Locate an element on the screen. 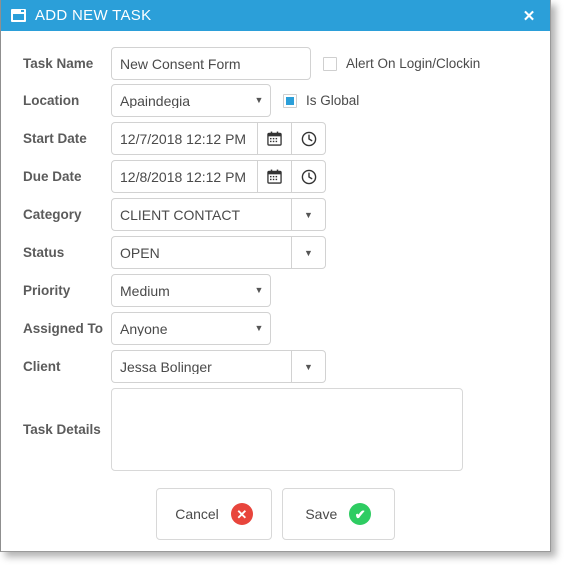 The height and width of the screenshot is (567, 566). save-button-label: Save is located at coordinates (321, 514).